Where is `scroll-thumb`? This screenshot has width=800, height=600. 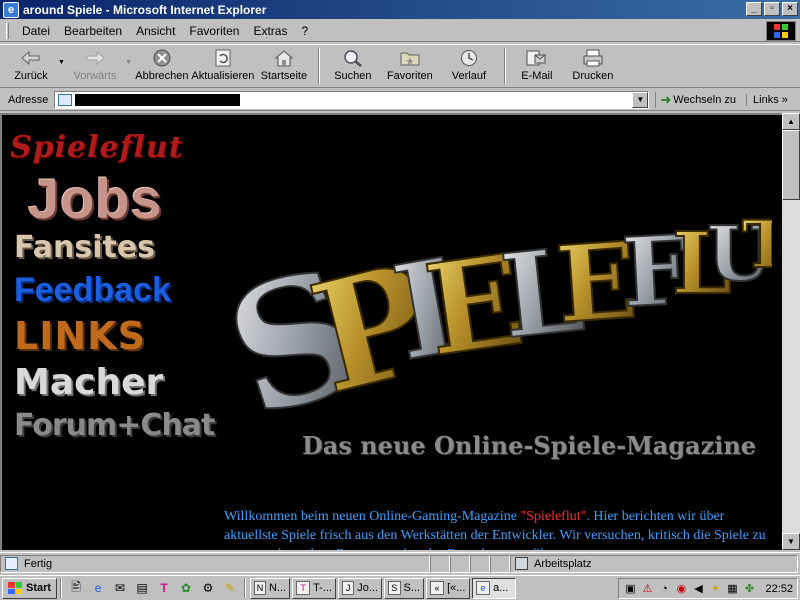 scroll-thumb is located at coordinates (791, 165).